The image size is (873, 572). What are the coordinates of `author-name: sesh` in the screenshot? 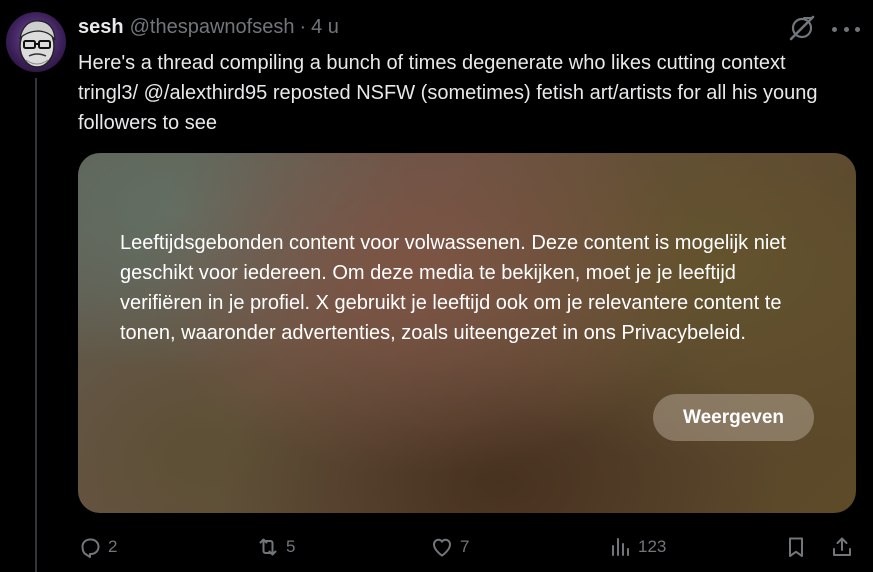 It's located at (101, 27).